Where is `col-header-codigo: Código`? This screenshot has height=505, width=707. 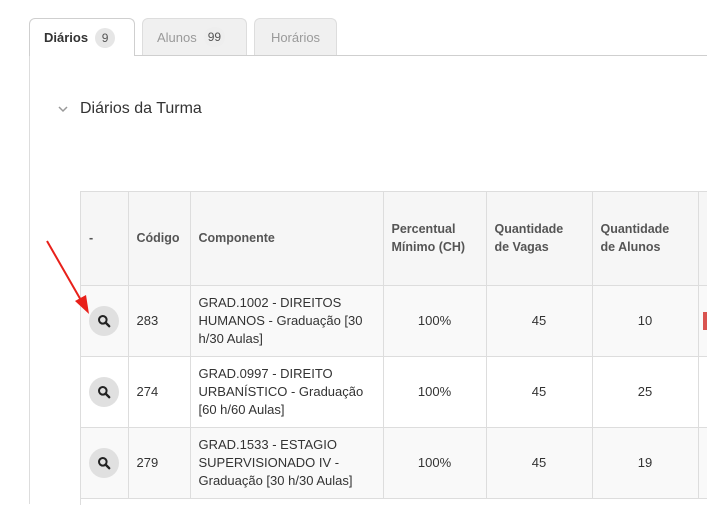
col-header-codigo: Código is located at coordinates (159, 239).